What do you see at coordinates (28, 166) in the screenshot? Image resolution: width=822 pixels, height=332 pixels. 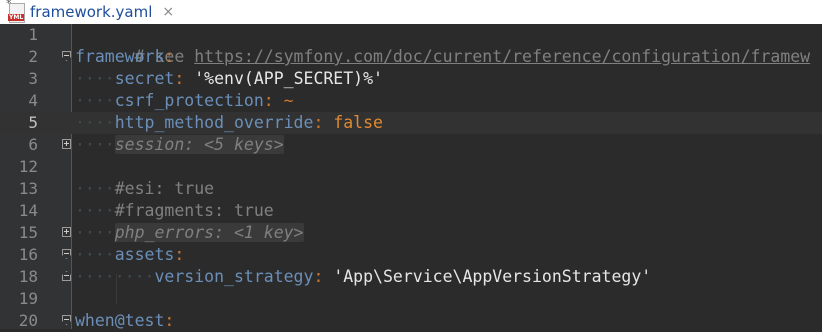 I see `line-number: 12` at bounding box center [28, 166].